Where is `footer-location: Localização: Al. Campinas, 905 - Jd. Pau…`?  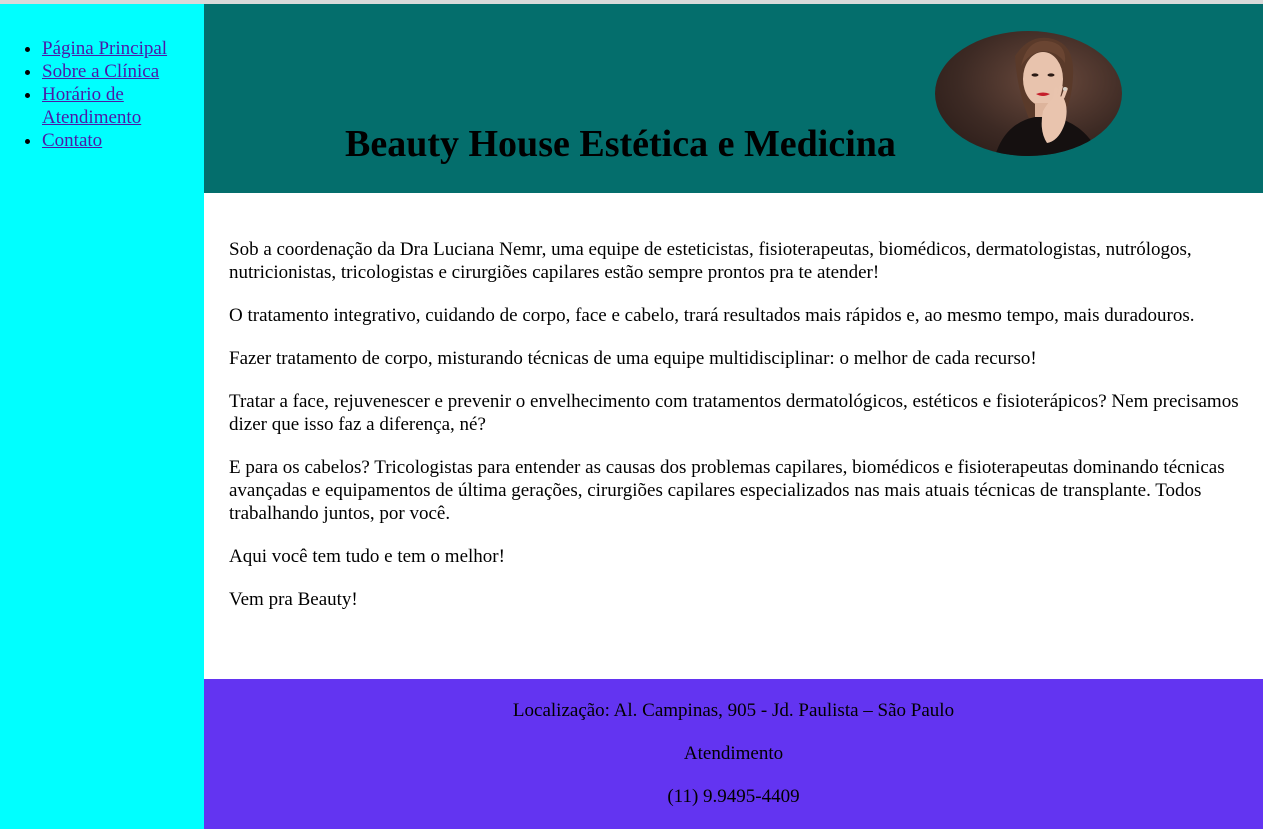
footer-location: Localização: Al. Campinas, 905 - Jd. Pau… is located at coordinates (733, 710).